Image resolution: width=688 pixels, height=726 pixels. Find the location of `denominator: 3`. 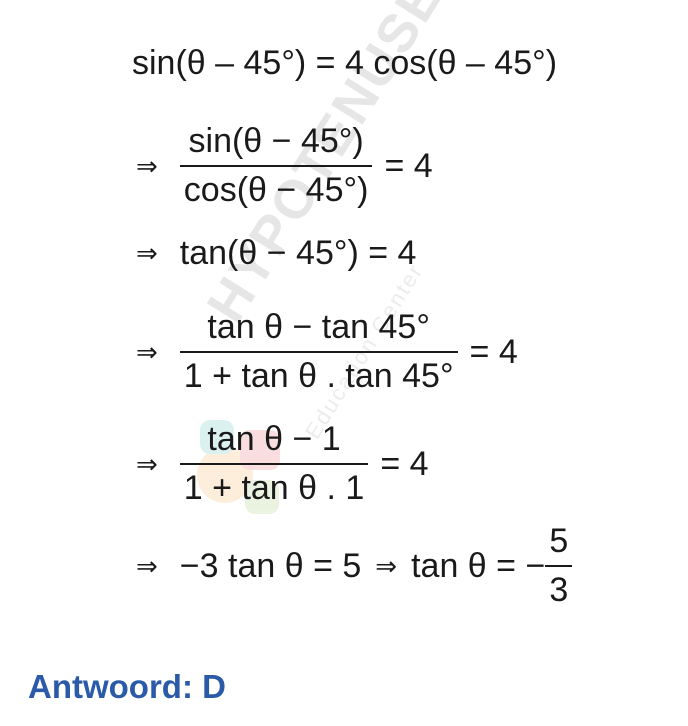

denominator: 3 is located at coordinates (559, 587).